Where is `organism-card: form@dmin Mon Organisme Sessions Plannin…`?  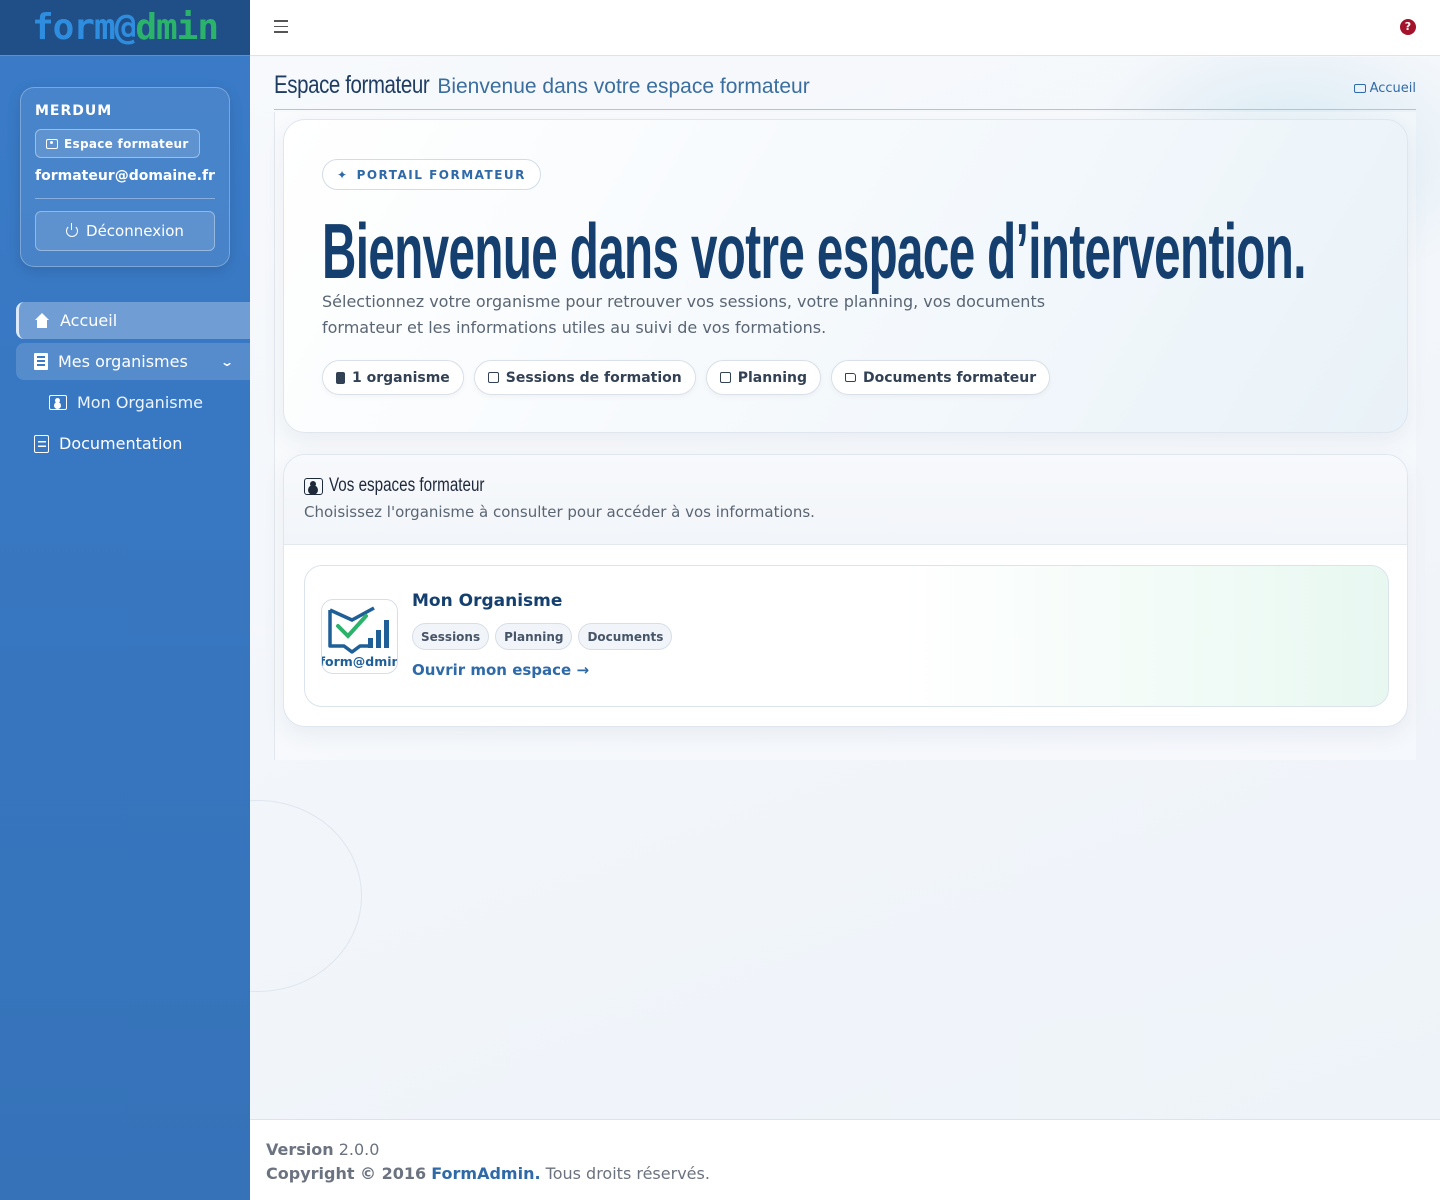
organism-card: form@dmin Mon Organisme Sessions Plannin… is located at coordinates (846, 636).